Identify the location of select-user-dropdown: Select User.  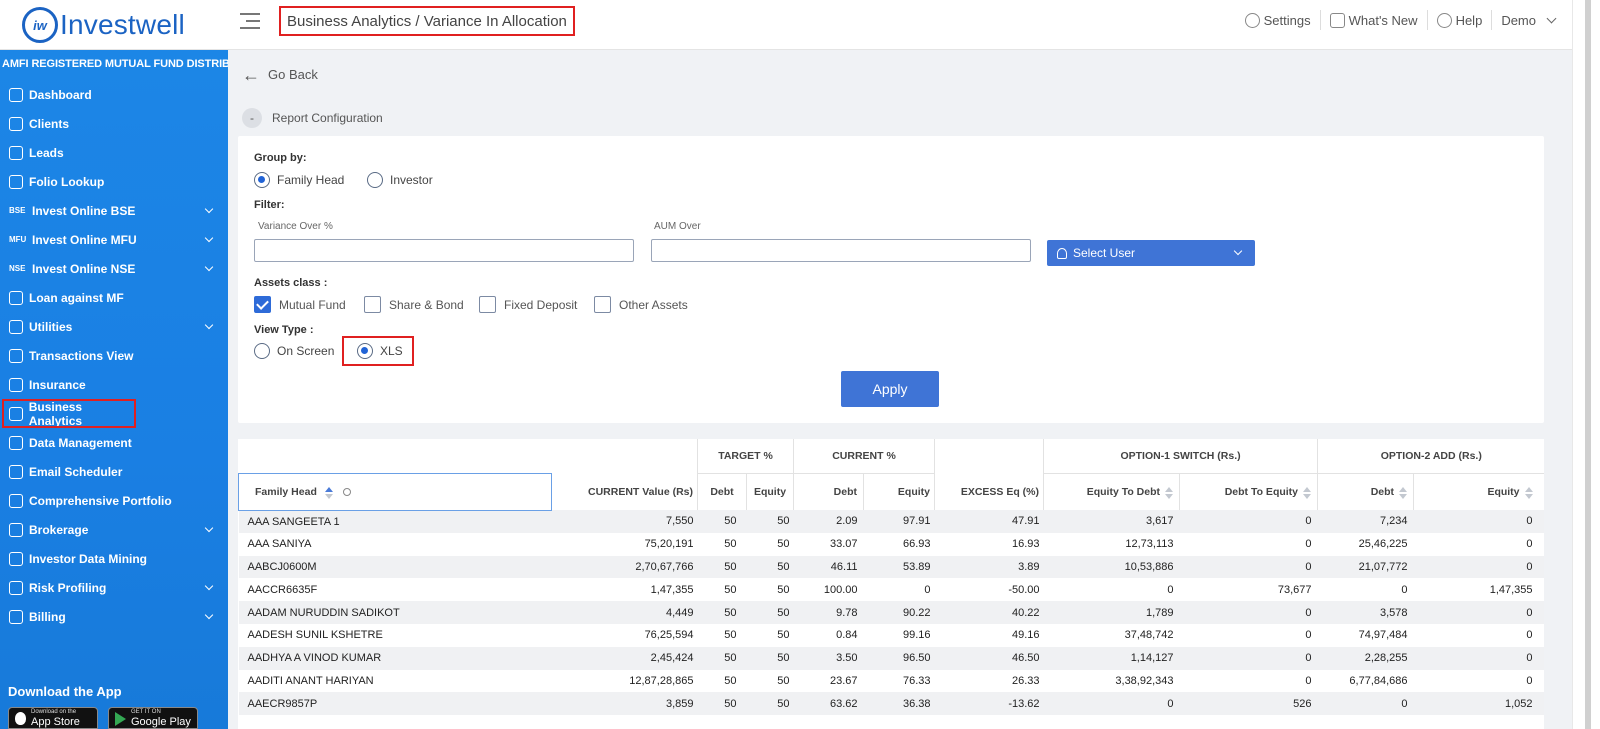
(1151, 253).